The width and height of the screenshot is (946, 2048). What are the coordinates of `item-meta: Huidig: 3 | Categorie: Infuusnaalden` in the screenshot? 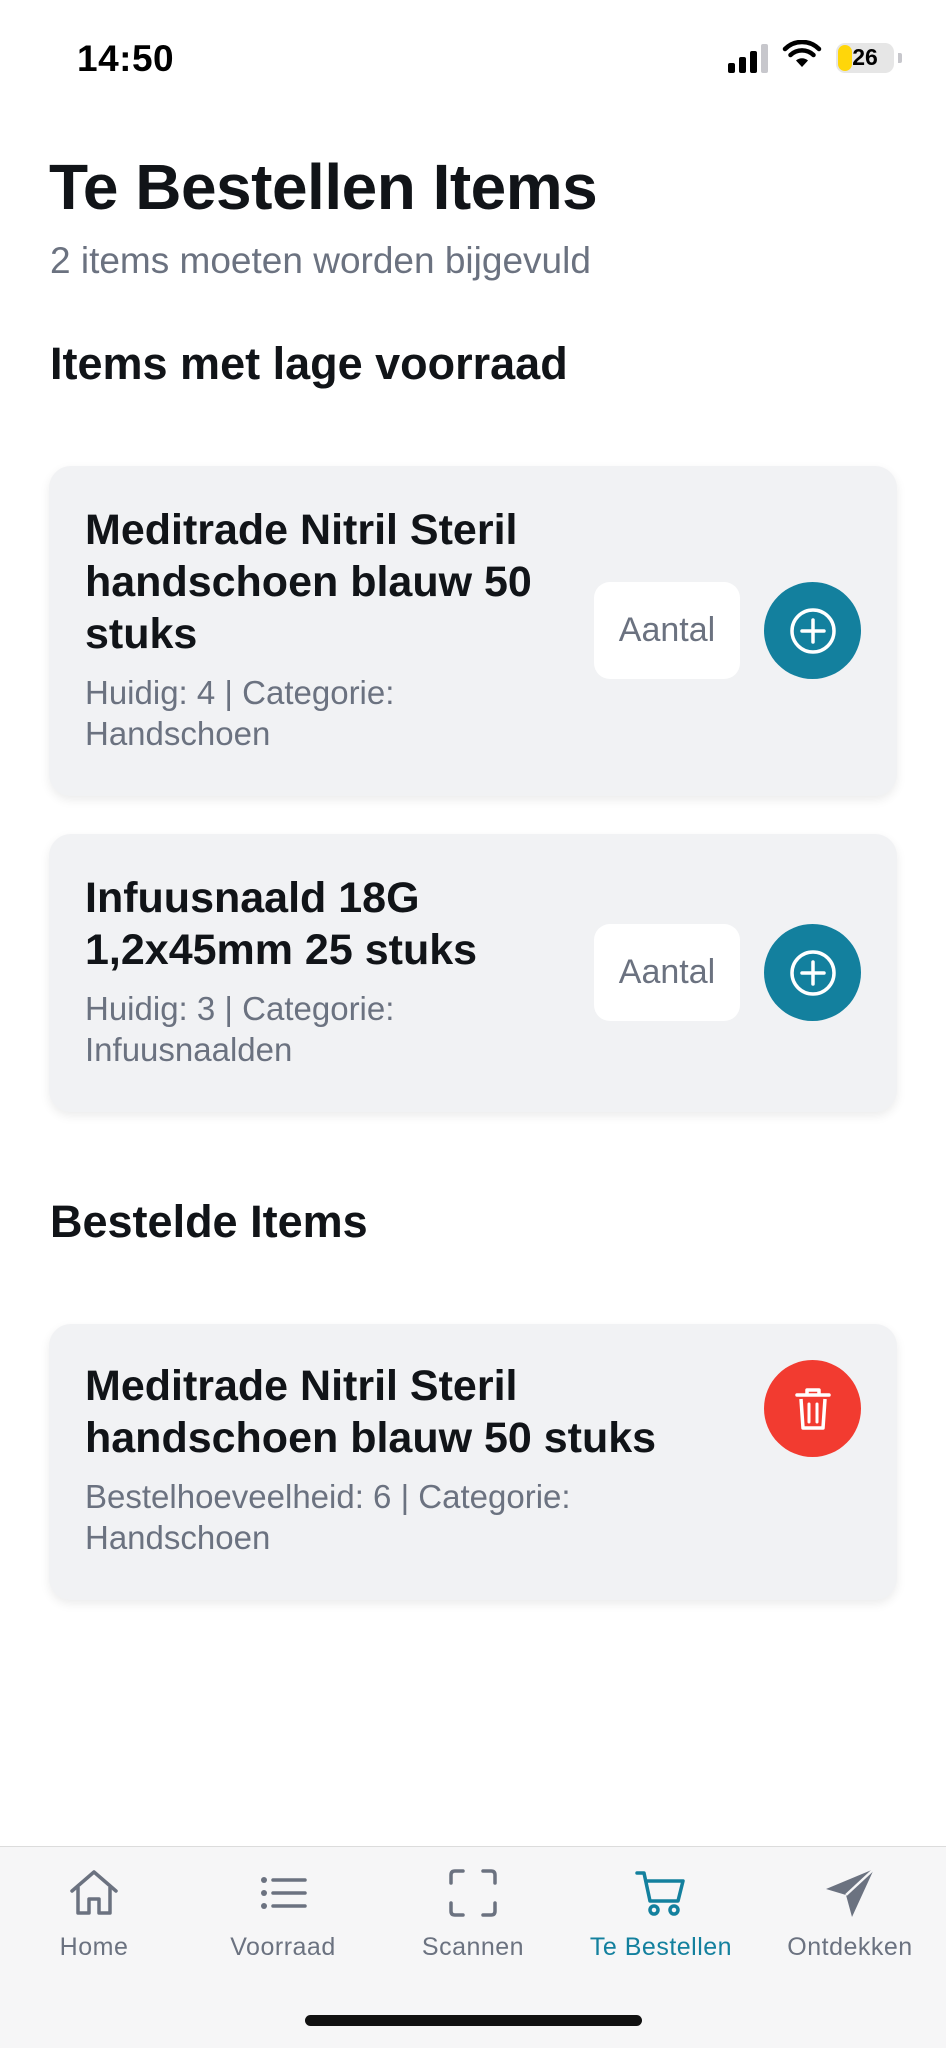 It's located at (240, 1029).